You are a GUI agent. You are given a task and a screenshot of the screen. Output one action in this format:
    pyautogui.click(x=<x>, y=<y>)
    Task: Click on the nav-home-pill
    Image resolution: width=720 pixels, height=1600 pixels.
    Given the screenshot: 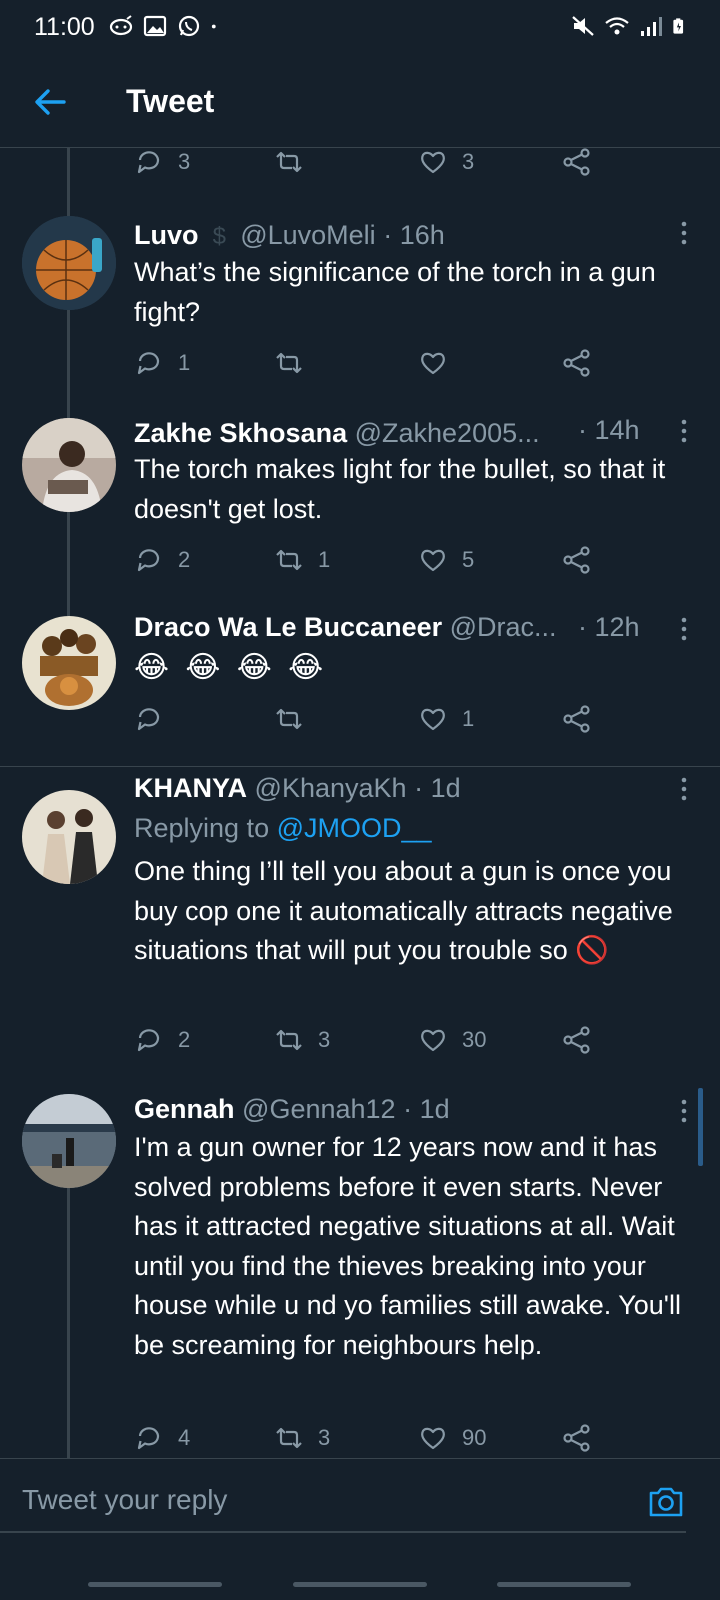 What is the action you would take?
    pyautogui.click(x=360, y=1584)
    